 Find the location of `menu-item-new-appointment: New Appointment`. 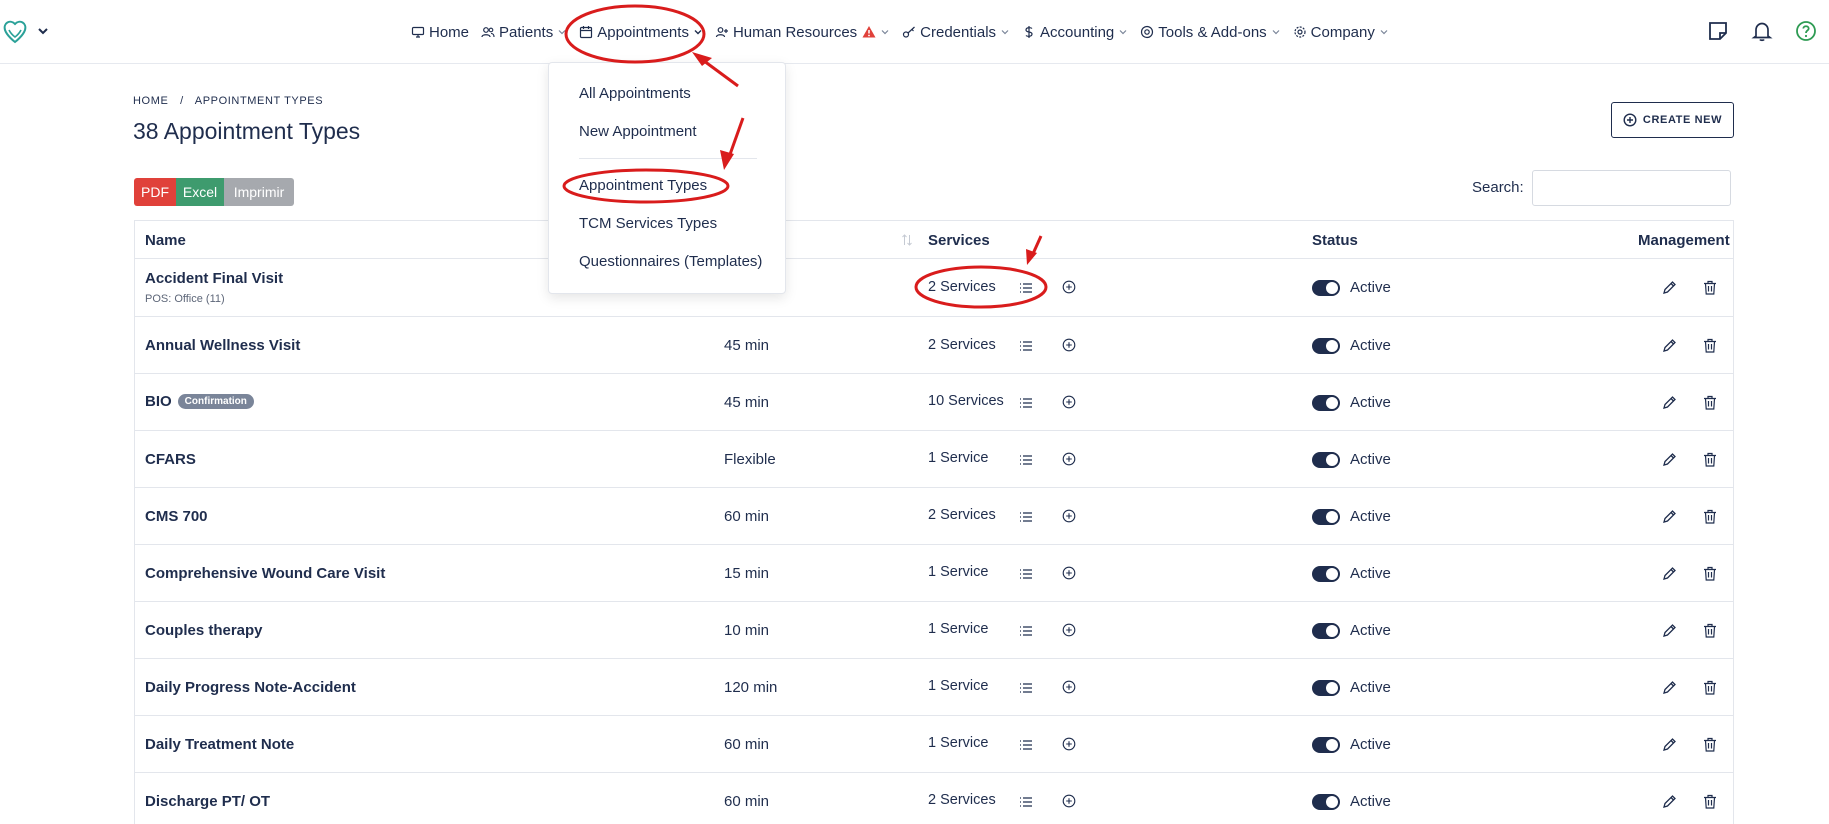

menu-item-new-appointment: New Appointment is located at coordinates (638, 131).